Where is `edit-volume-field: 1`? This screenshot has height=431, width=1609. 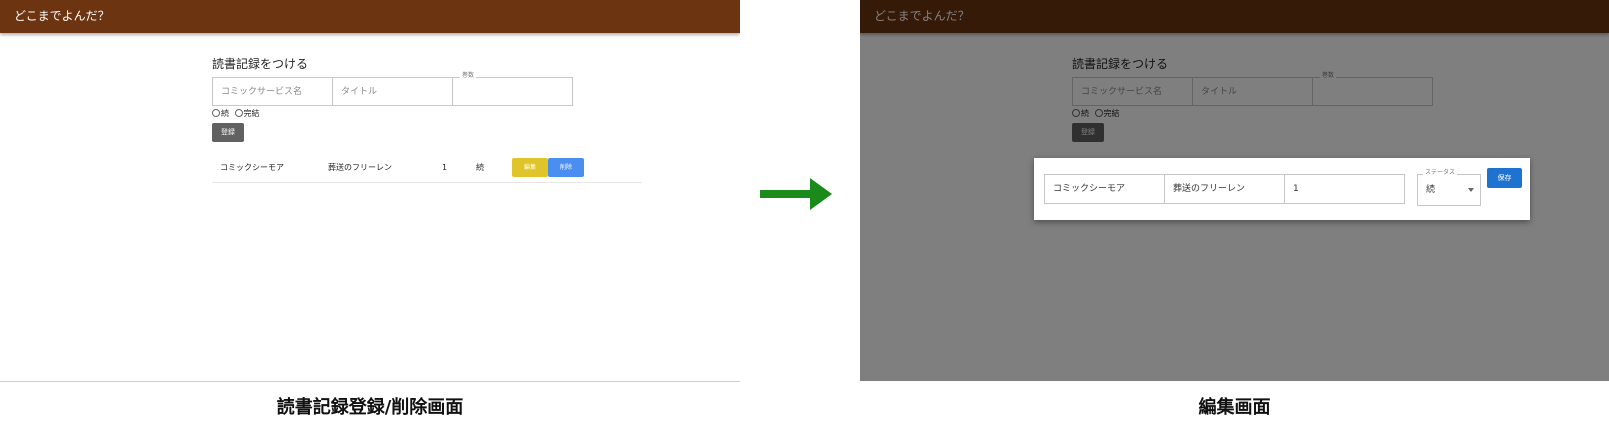
edit-volume-field: 1 is located at coordinates (1344, 189).